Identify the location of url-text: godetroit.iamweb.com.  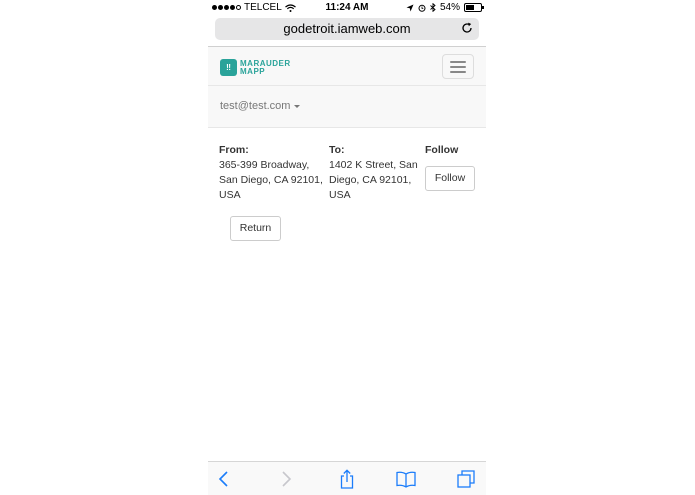
(347, 28).